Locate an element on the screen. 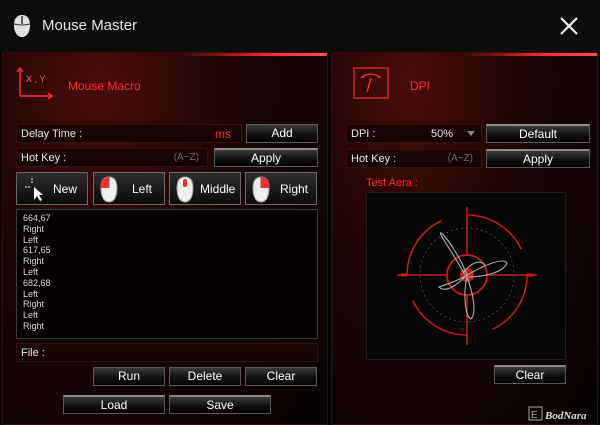  new-button-label: New is located at coordinates (65, 189).